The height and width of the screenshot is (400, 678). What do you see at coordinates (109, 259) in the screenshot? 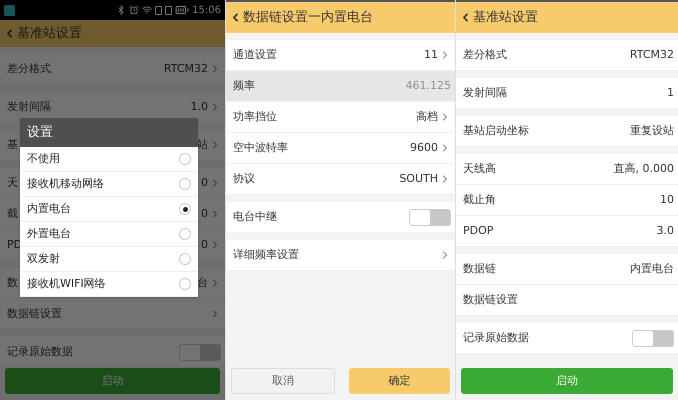
I see `radio-option: 双发射` at bounding box center [109, 259].